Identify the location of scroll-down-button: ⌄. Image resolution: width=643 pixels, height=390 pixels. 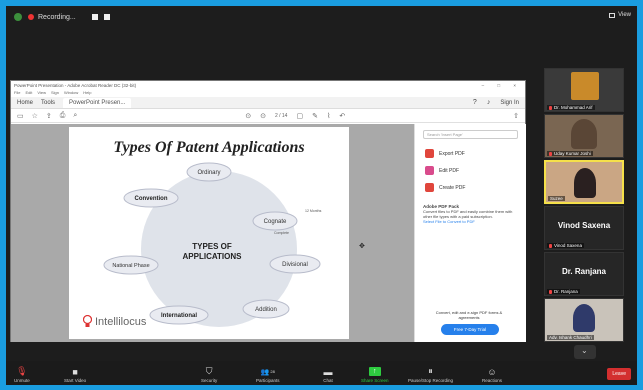
(585, 352).